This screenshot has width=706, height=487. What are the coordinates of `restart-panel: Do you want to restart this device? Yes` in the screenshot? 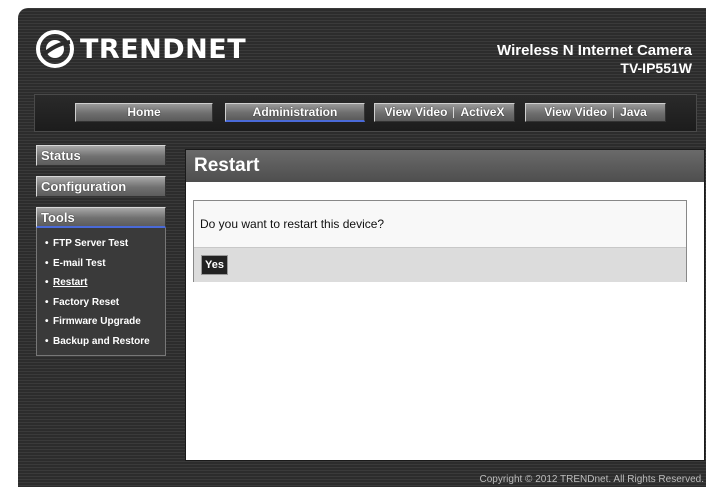 It's located at (440, 241).